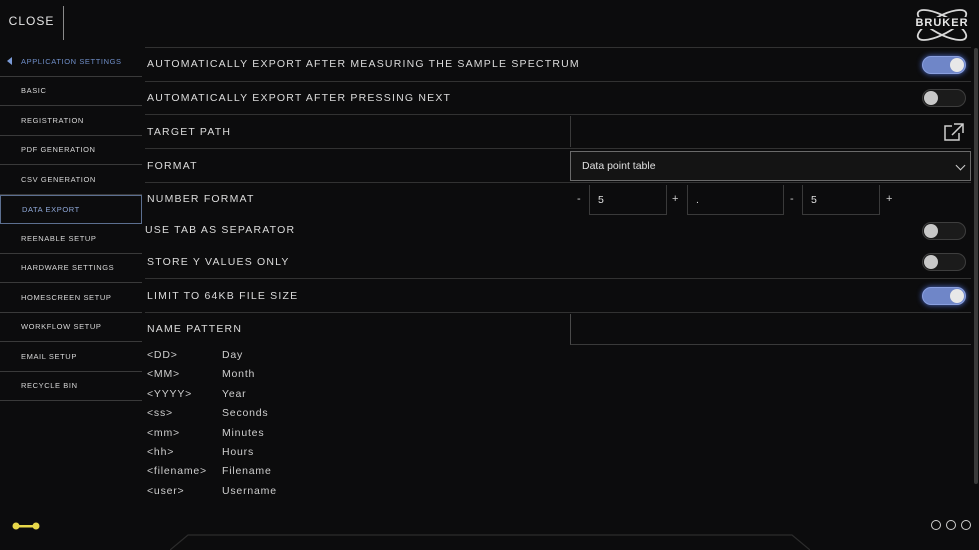 This screenshot has height=550, width=979. What do you see at coordinates (63, 23) in the screenshot?
I see `header-divider` at bounding box center [63, 23].